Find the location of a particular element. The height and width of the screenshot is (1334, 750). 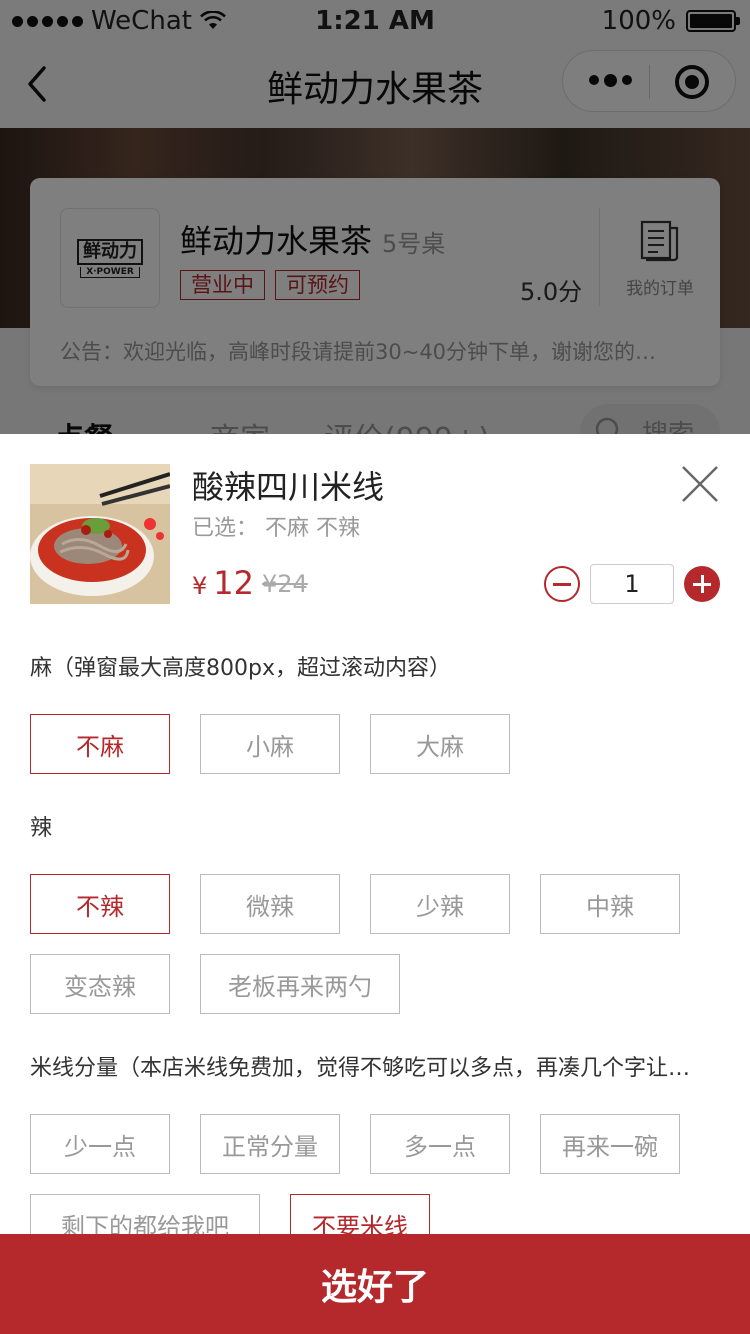

dish-name: 酸辣四川米线 is located at coordinates (288, 487).